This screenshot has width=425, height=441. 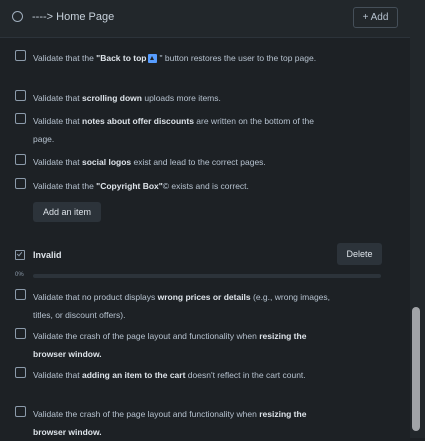 What do you see at coordinates (20, 255) in the screenshot?
I see `checklist-icon` at bounding box center [20, 255].